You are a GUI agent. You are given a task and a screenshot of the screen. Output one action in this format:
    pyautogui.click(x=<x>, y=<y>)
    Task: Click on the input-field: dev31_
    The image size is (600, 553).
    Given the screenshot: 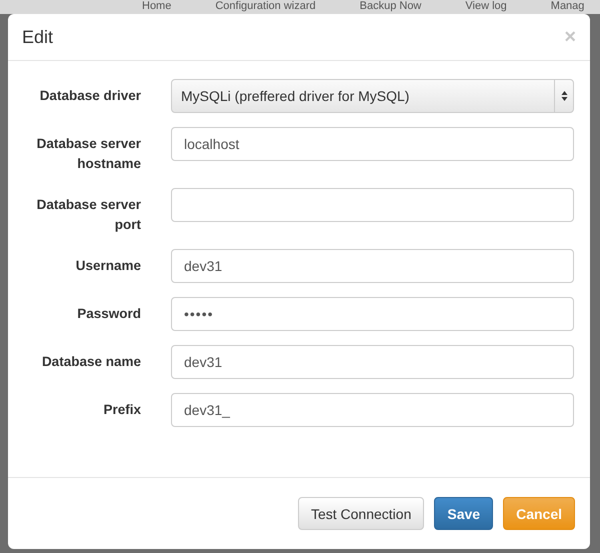 What is the action you would take?
    pyautogui.click(x=372, y=410)
    